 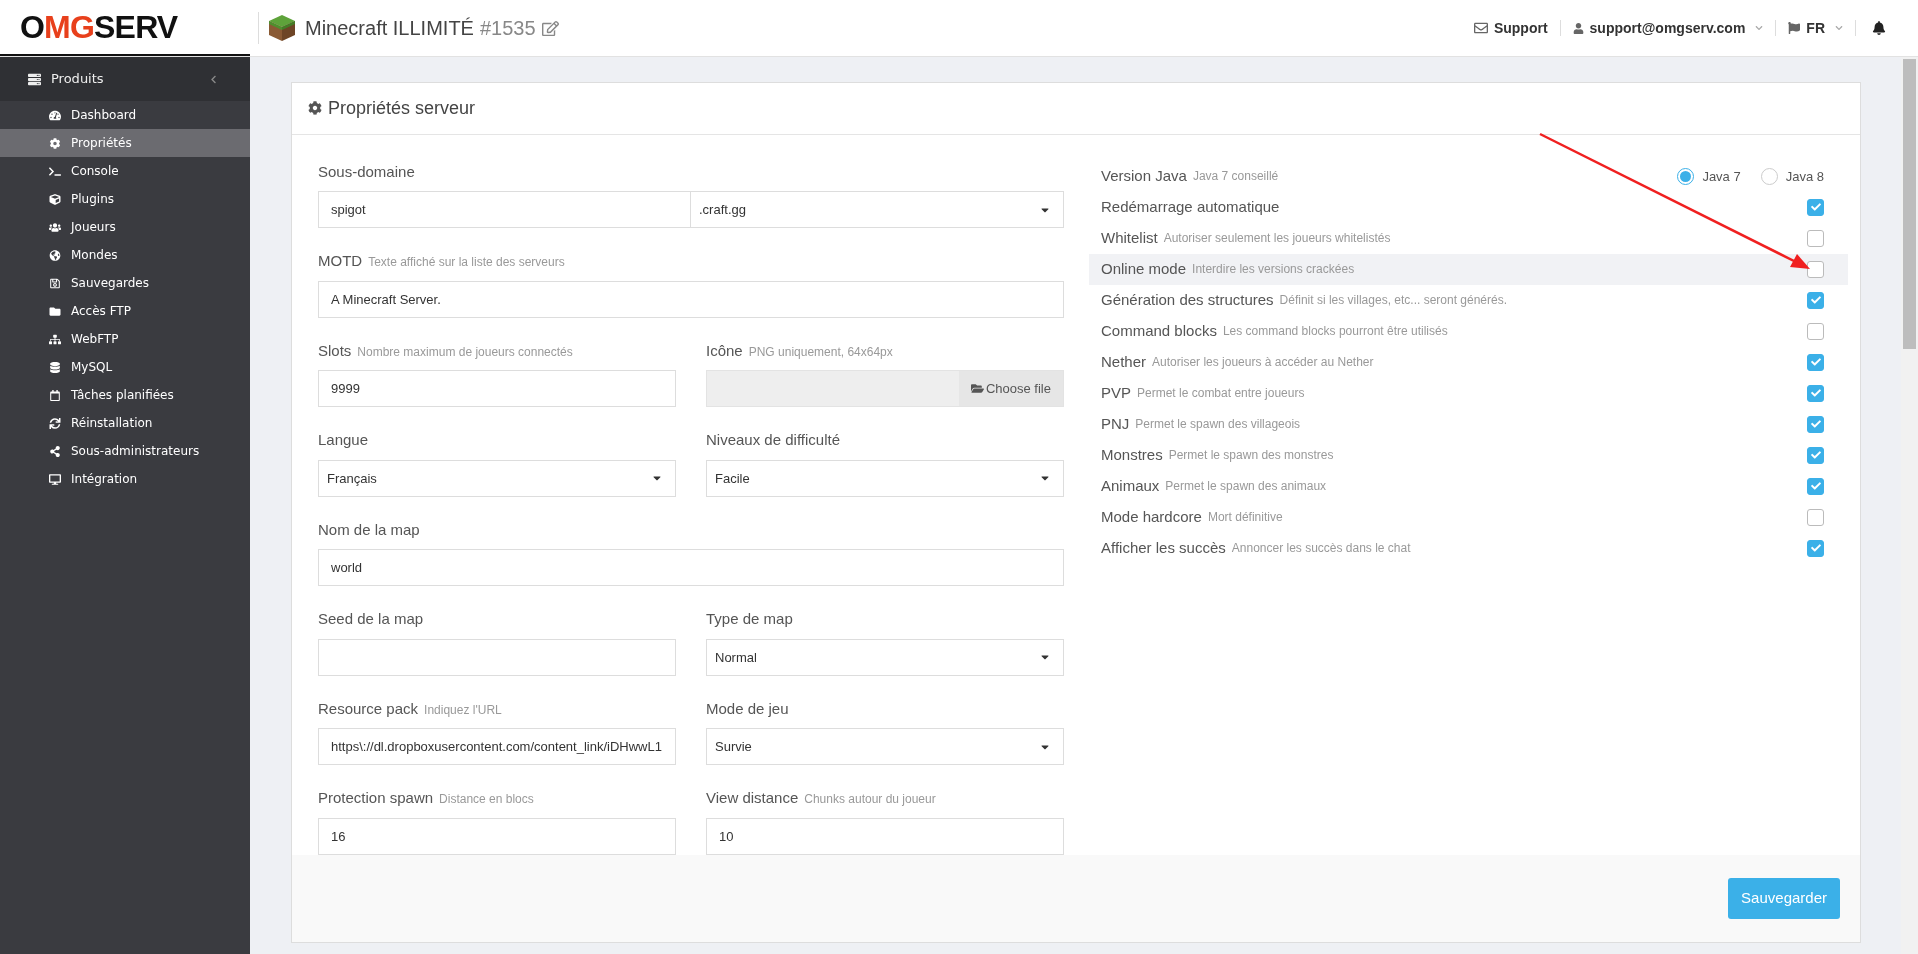 What do you see at coordinates (1792, 176) in the screenshot?
I see `java-radio: Java 8` at bounding box center [1792, 176].